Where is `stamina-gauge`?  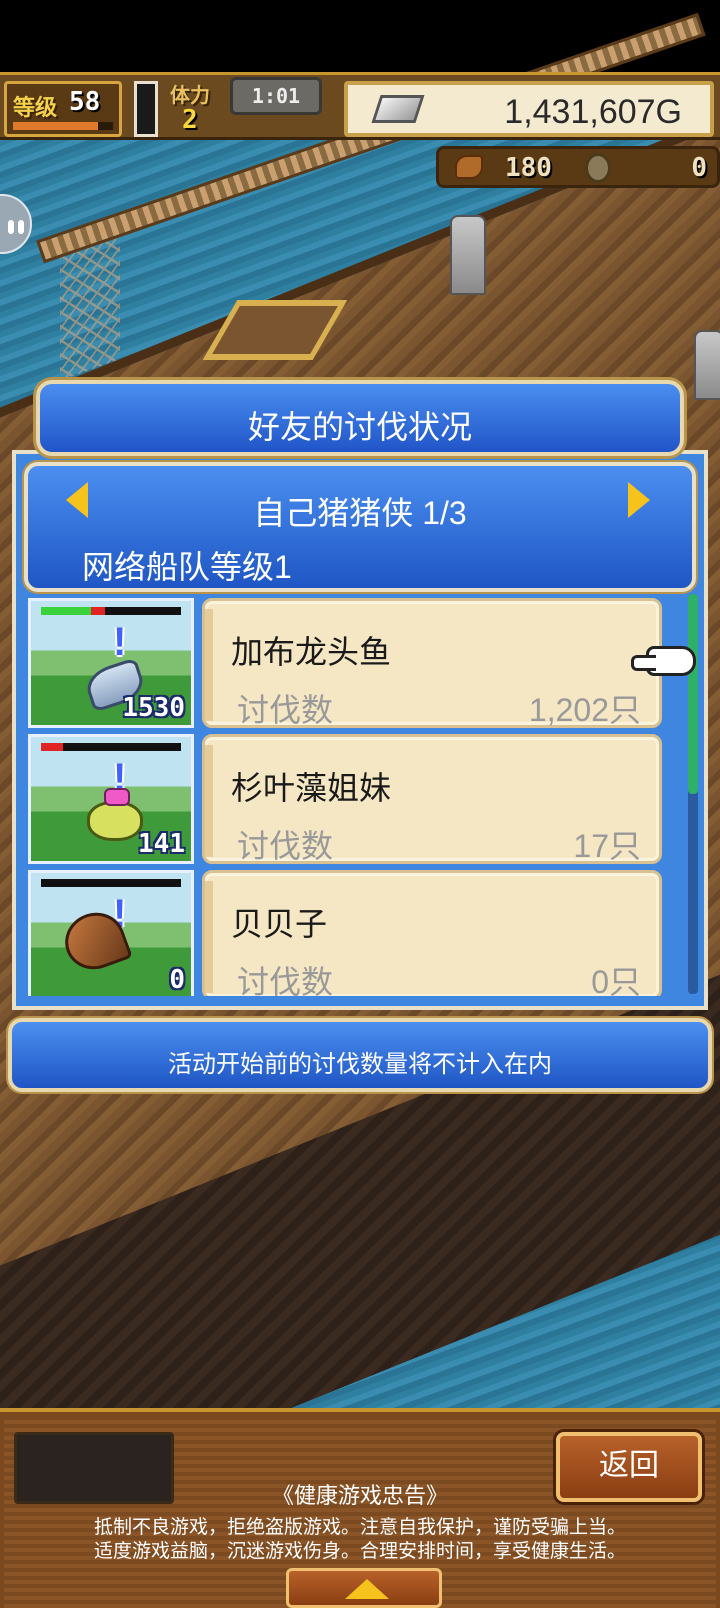
stamina-gauge is located at coordinates (146, 109).